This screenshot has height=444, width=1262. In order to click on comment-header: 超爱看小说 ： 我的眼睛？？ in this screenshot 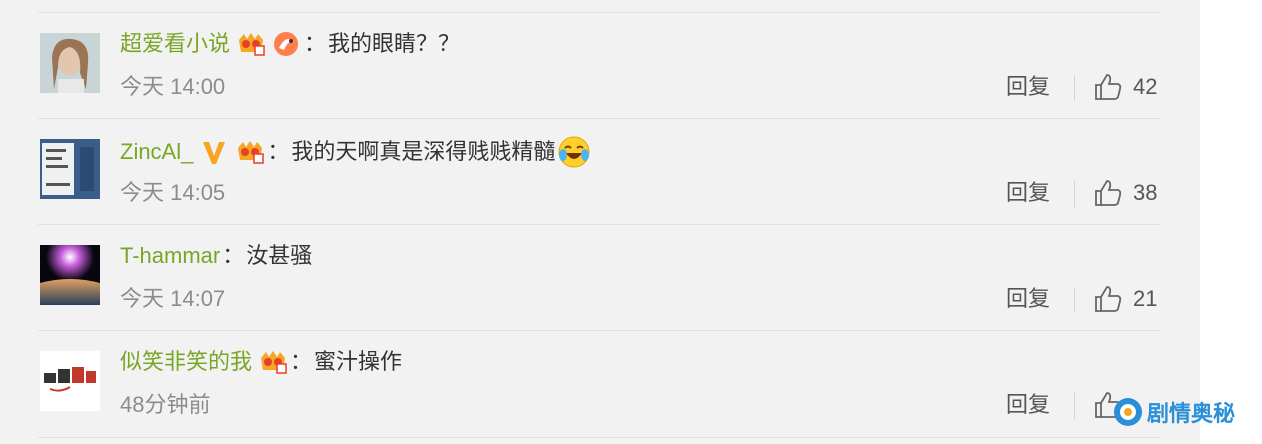, I will do `click(290, 44)`.